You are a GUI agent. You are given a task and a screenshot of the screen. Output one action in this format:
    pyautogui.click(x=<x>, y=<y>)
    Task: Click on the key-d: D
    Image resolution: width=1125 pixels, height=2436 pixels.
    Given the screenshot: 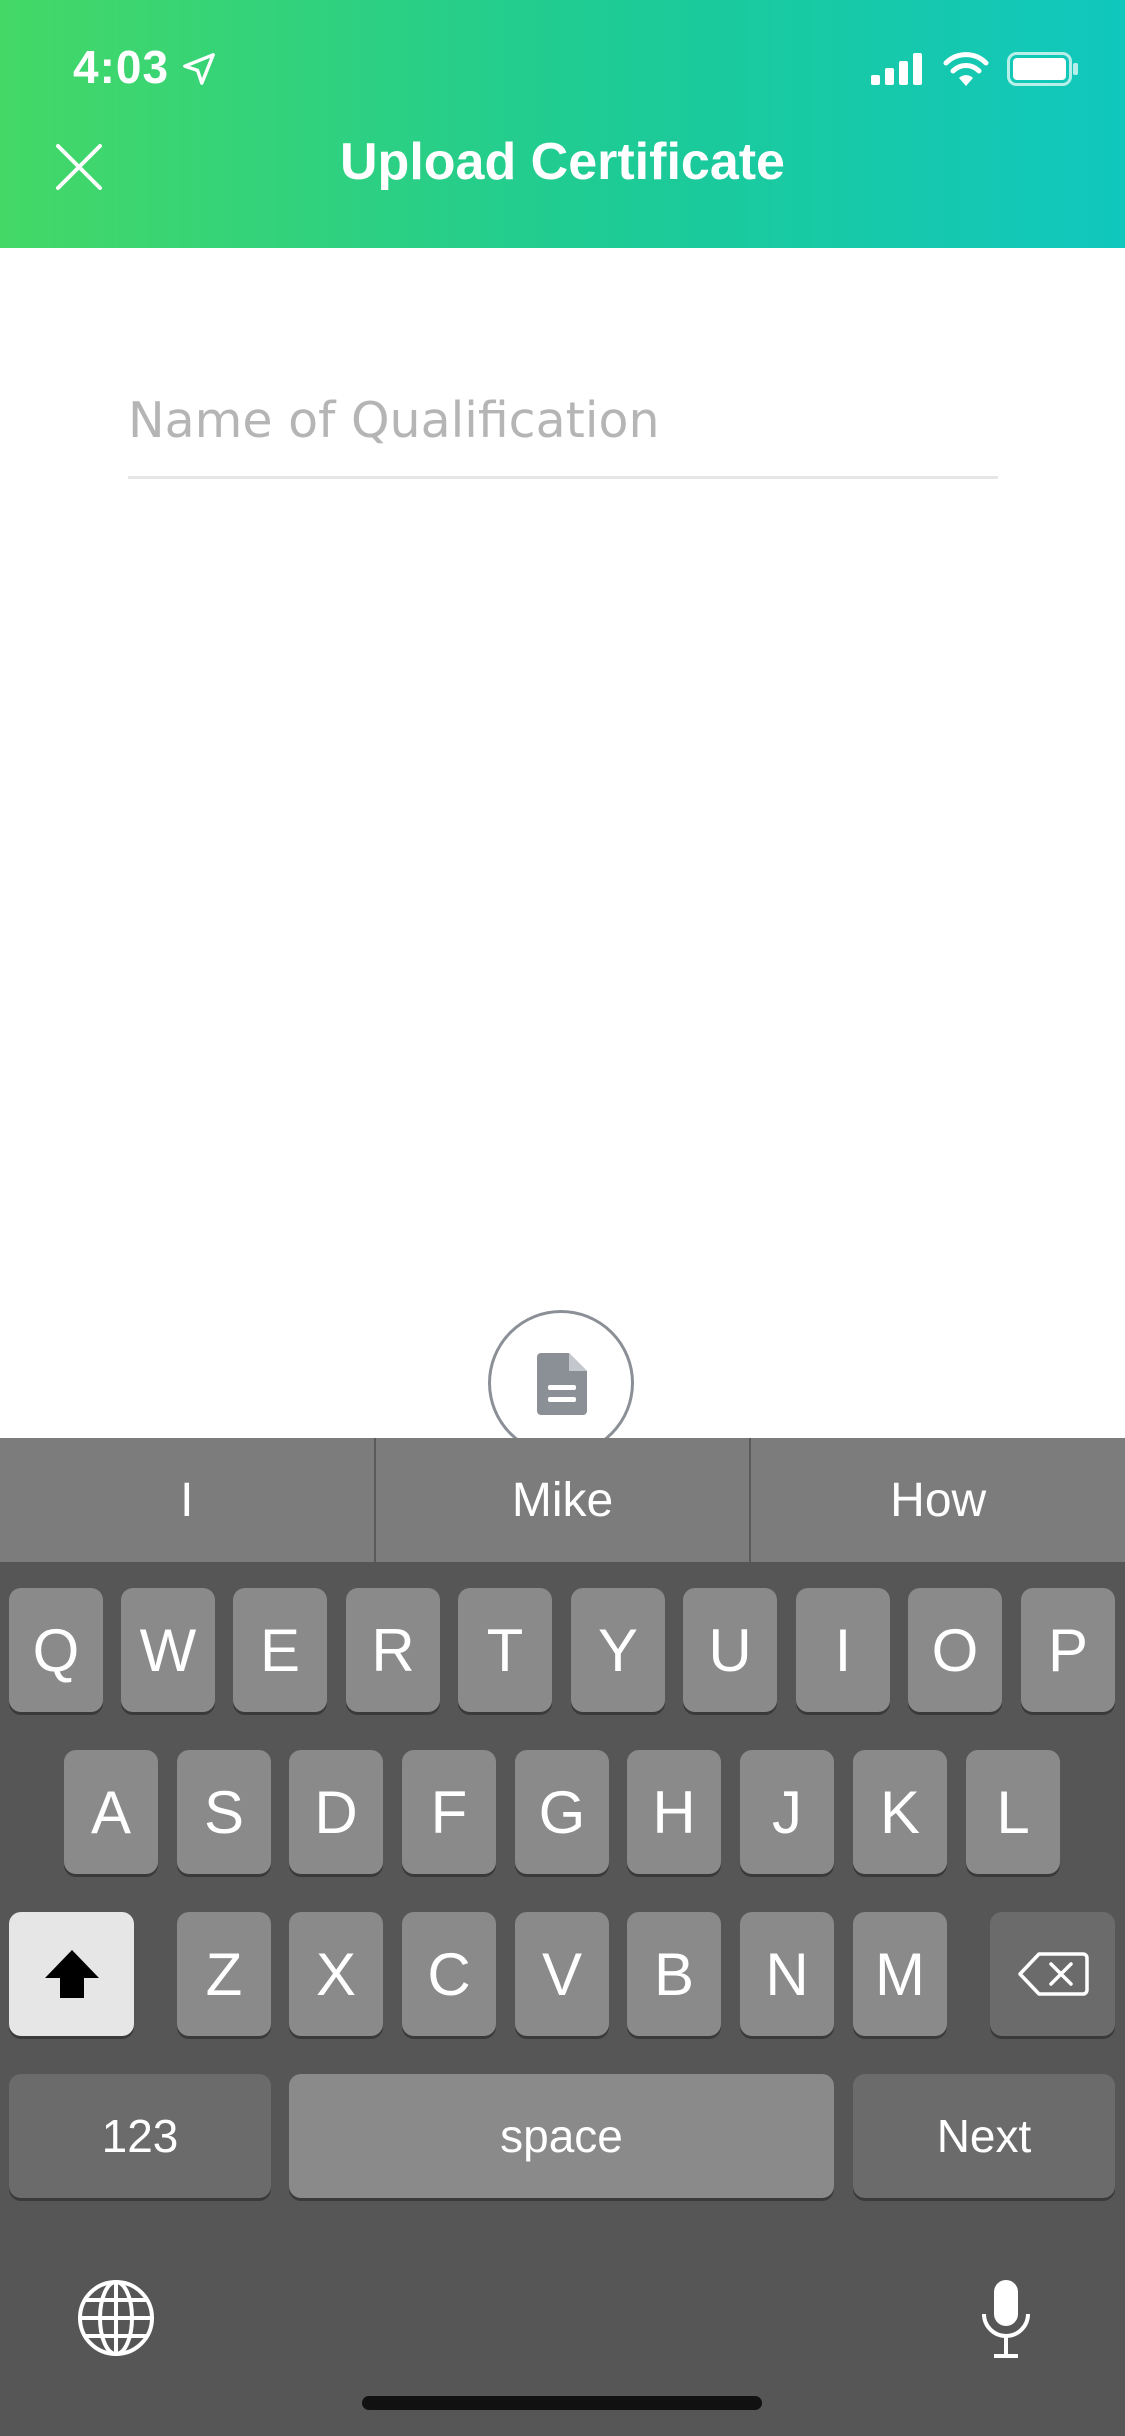 What is the action you would take?
    pyautogui.click(x=336, y=1812)
    